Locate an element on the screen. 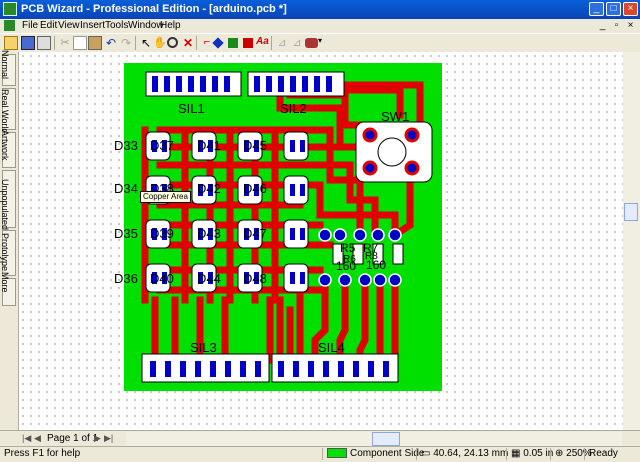 This screenshot has height=462, width=640. layer-swatch is located at coordinates (337, 453).